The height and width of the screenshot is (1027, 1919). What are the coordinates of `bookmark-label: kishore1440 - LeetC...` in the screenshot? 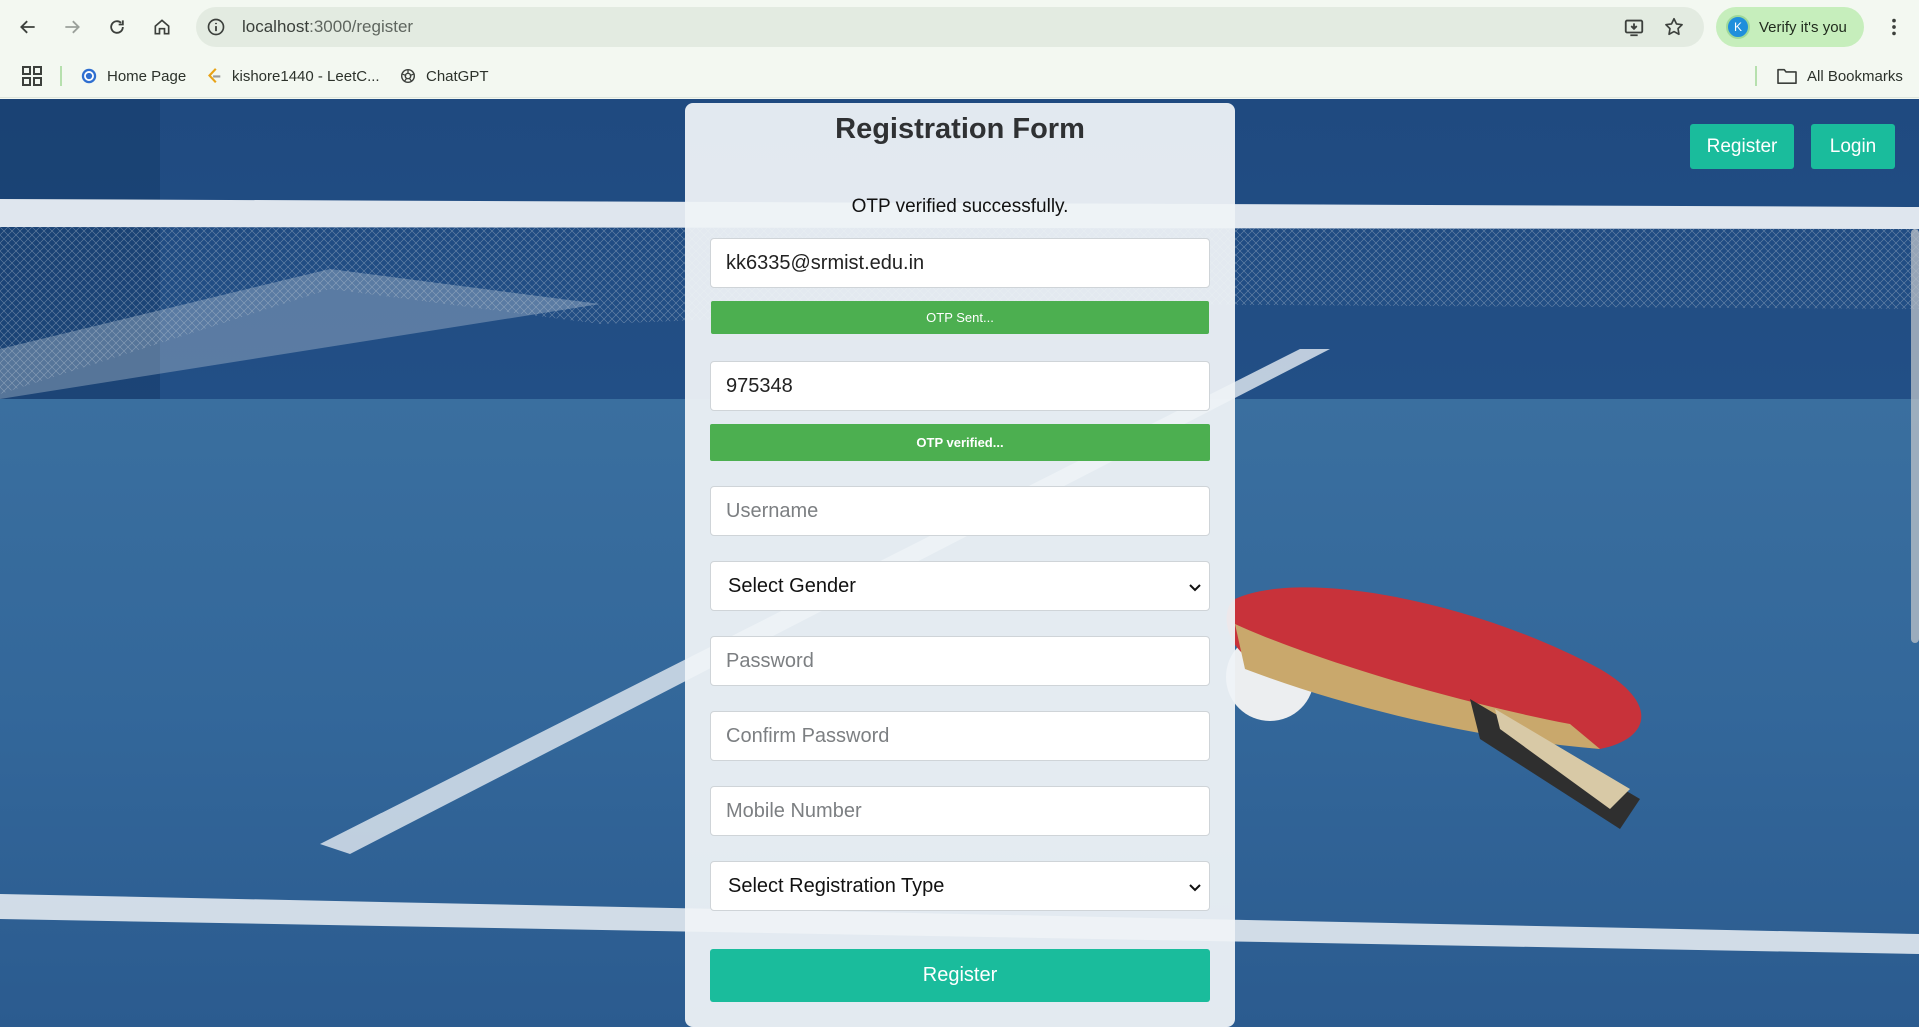 It's located at (306, 76).